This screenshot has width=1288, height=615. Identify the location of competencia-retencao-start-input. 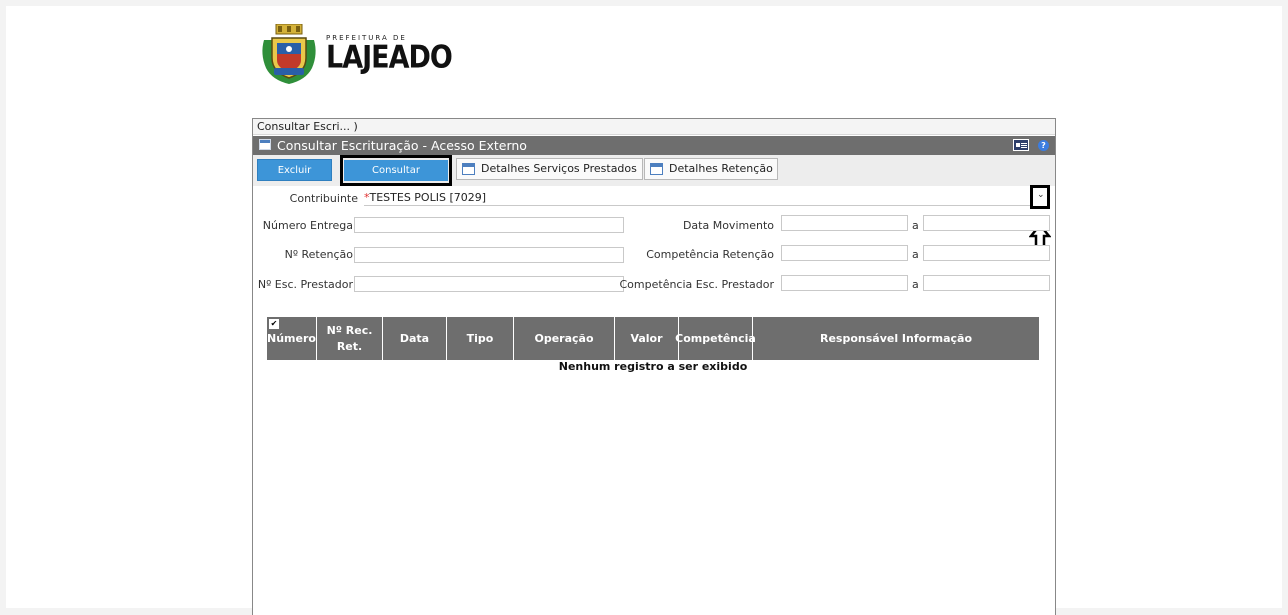
(844, 253).